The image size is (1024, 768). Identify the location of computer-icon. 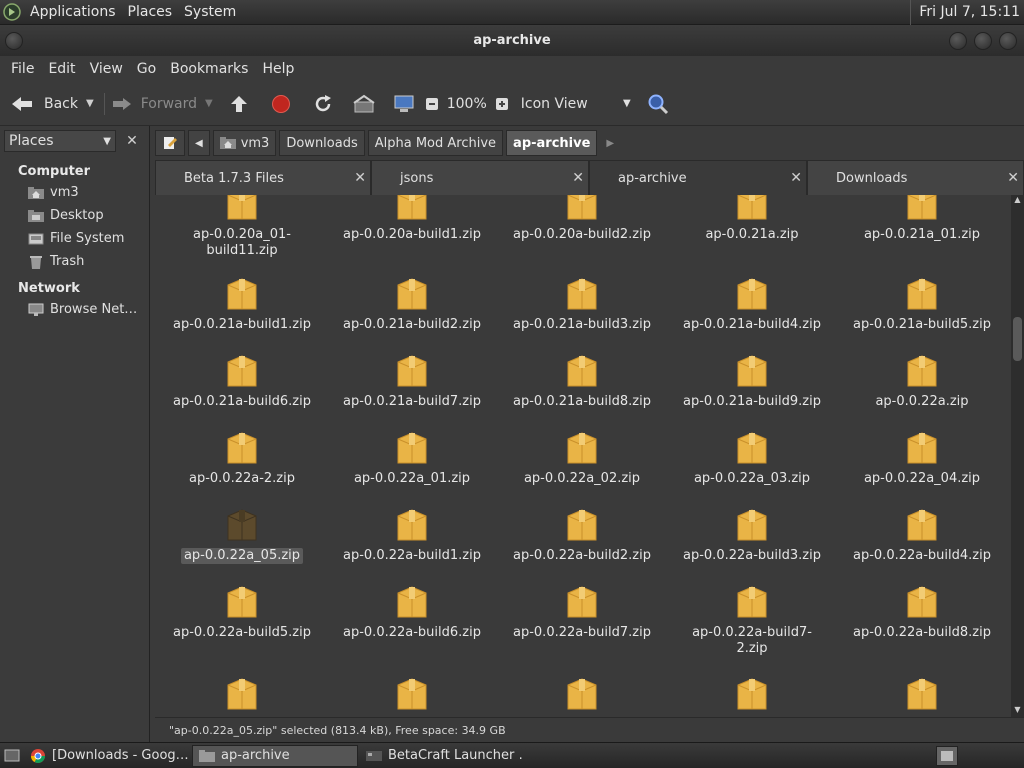
(404, 104).